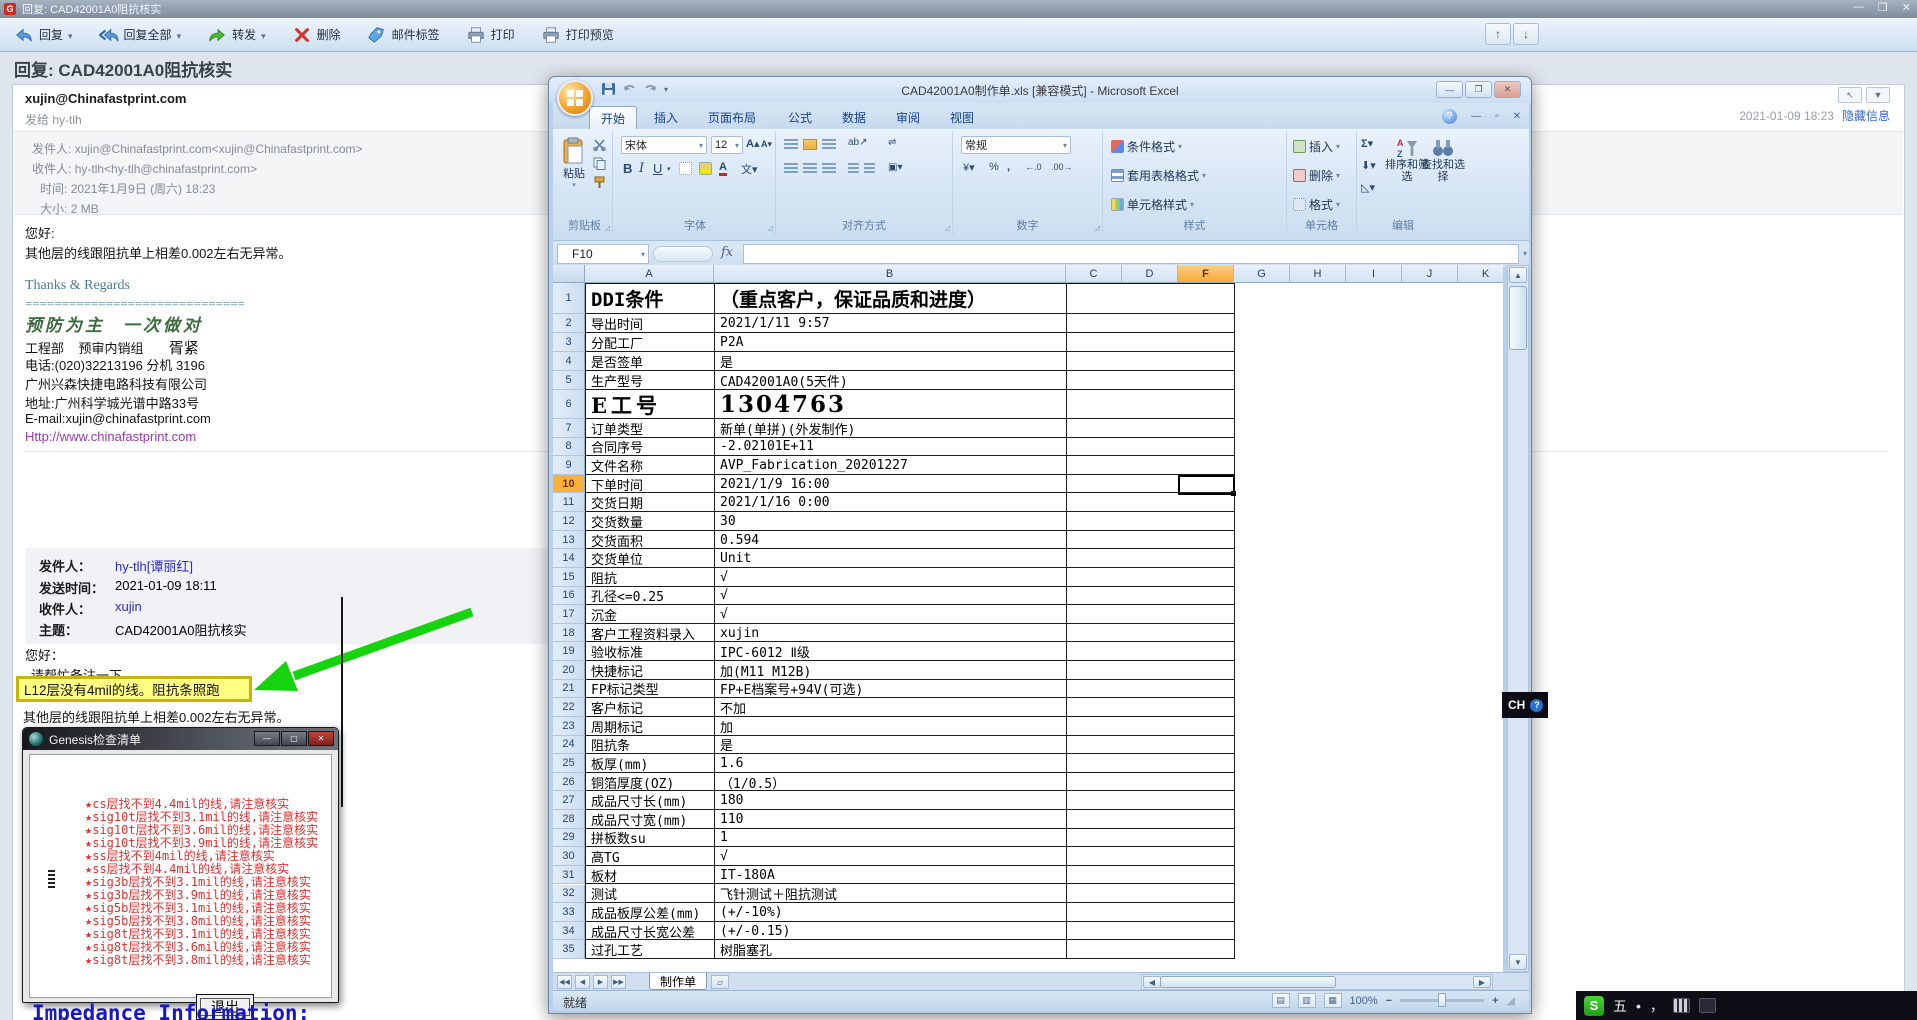  Describe the element at coordinates (1518, 962) in the screenshot. I see `scroll-down-icon: ▼` at that location.